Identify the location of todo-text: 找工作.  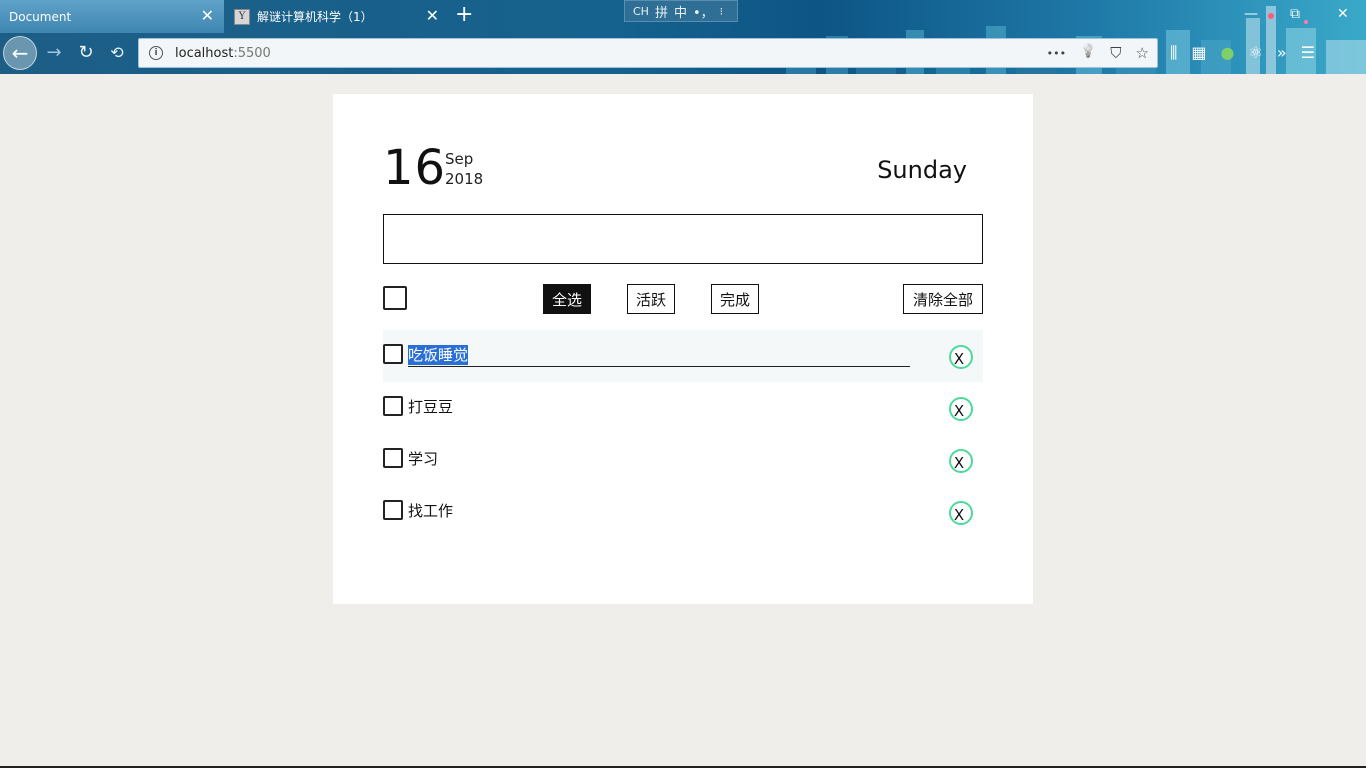
(430, 511).